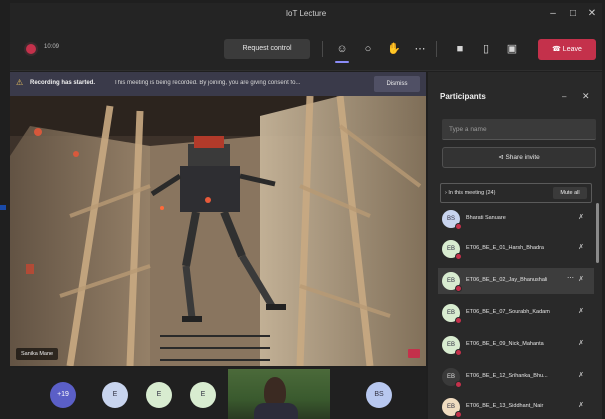 This screenshot has width=605, height=419. Describe the element at coordinates (63, 395) in the screenshot. I see `overflow-count-avatar: +19` at that location.